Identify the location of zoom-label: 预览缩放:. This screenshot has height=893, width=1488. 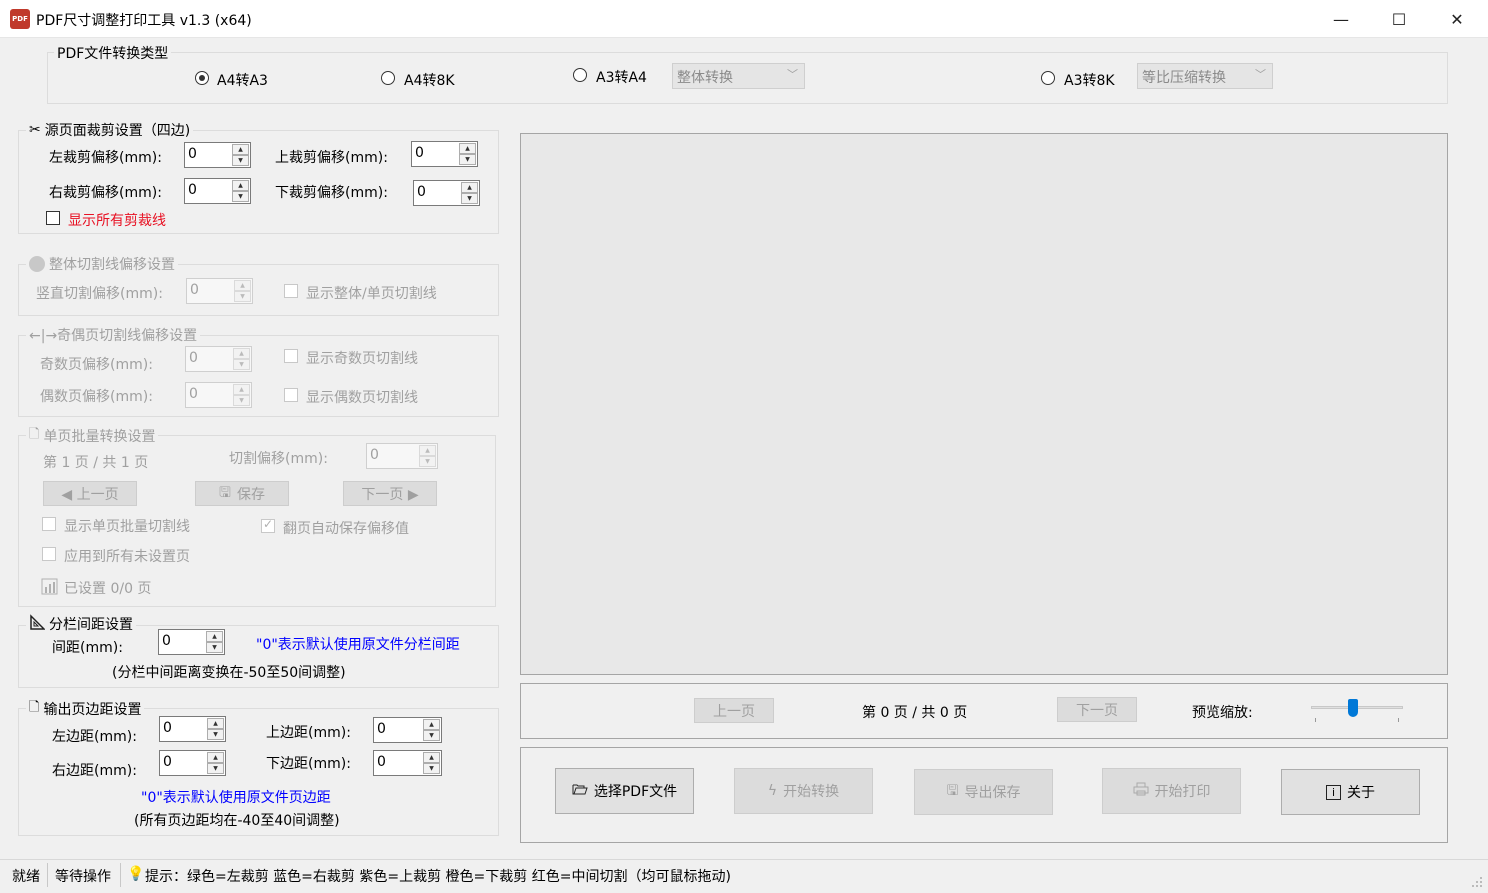
(1222, 713).